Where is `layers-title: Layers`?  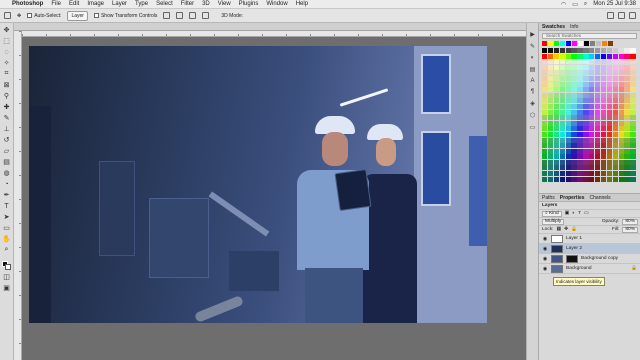
layers-title: Layers is located at coordinates (549, 205).